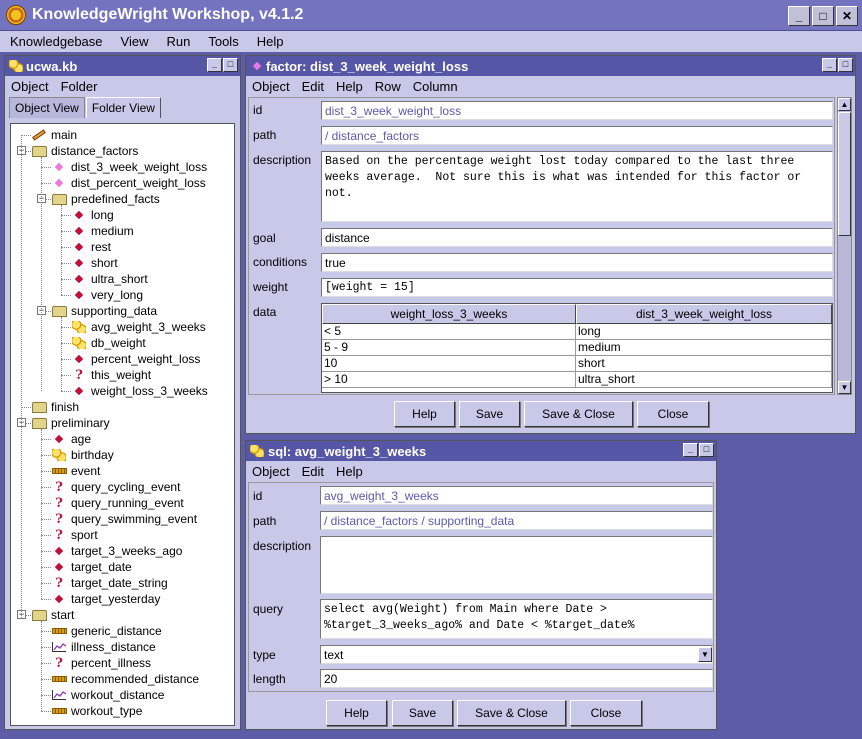 Image resolution: width=862 pixels, height=739 pixels. What do you see at coordinates (705, 654) in the screenshot?
I see `dropdown-chevron-icon: ▼` at bounding box center [705, 654].